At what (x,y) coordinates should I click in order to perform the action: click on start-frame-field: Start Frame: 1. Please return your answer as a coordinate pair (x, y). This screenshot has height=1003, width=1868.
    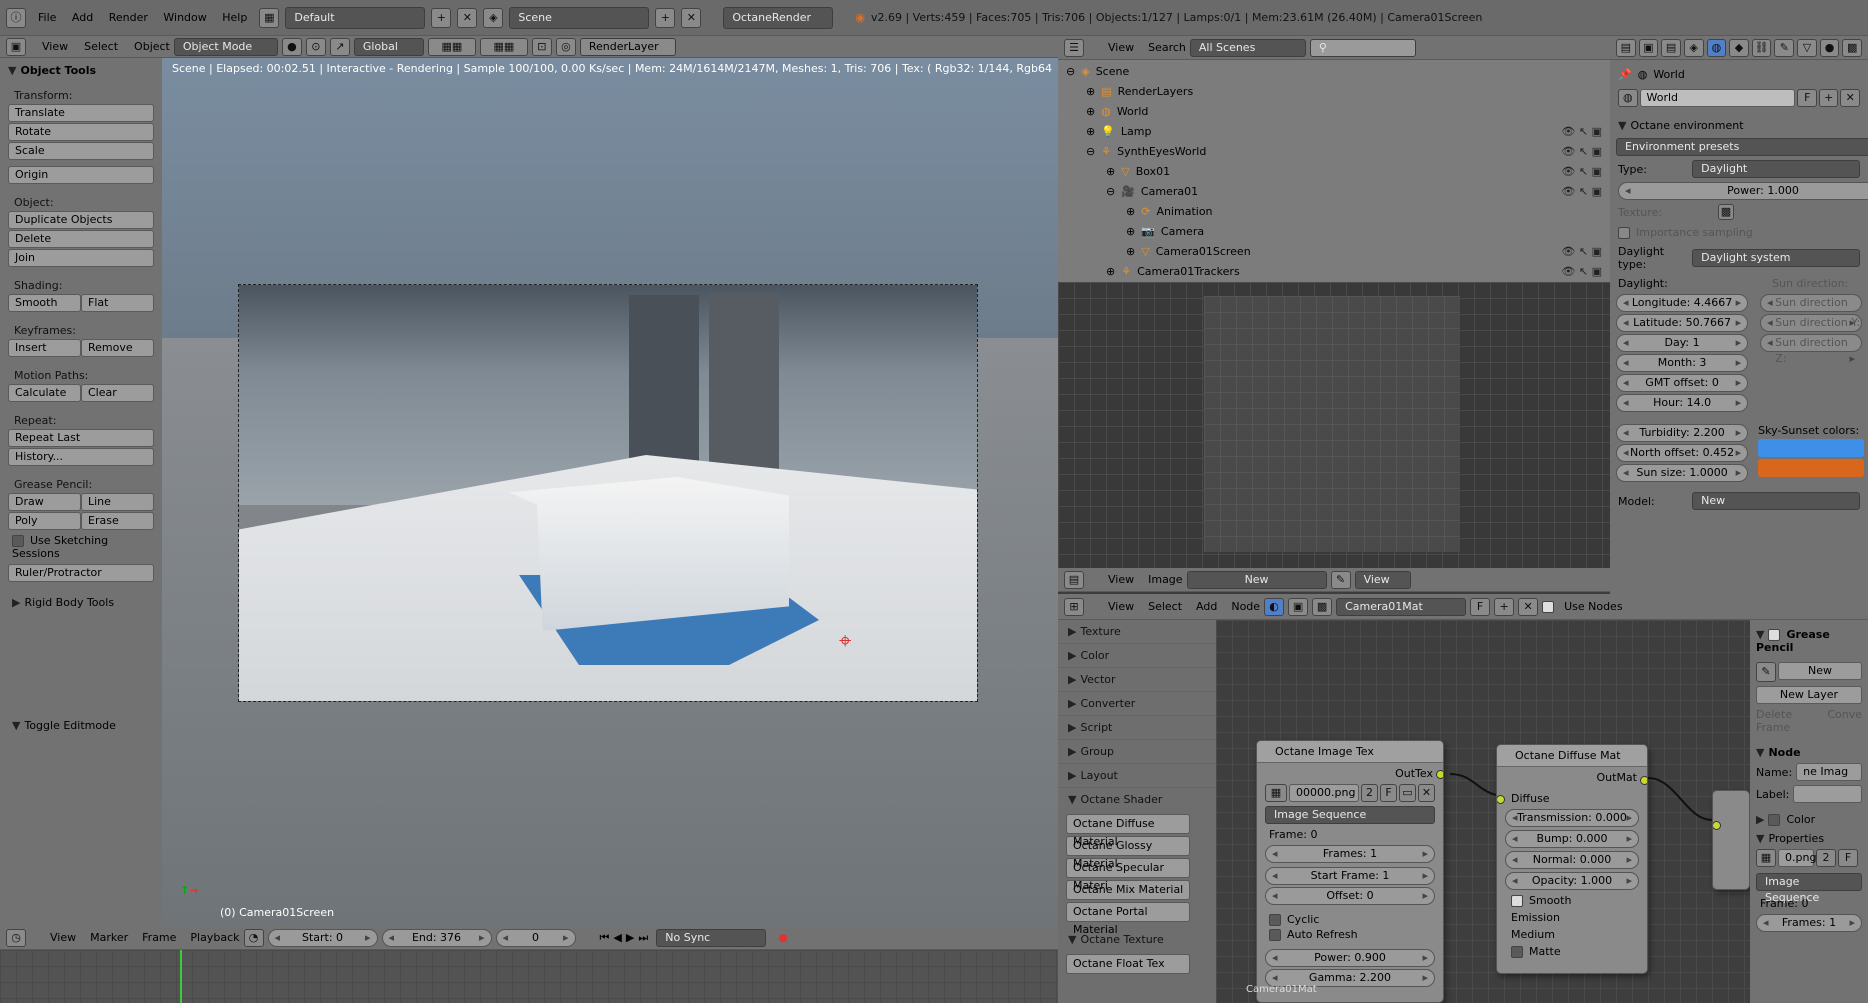
    Looking at the image, I should click on (1350, 876).